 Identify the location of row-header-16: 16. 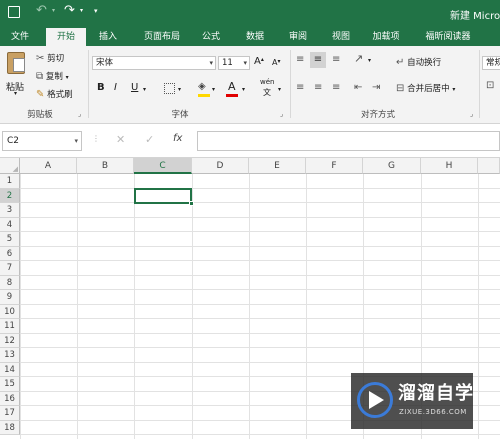
(10, 398).